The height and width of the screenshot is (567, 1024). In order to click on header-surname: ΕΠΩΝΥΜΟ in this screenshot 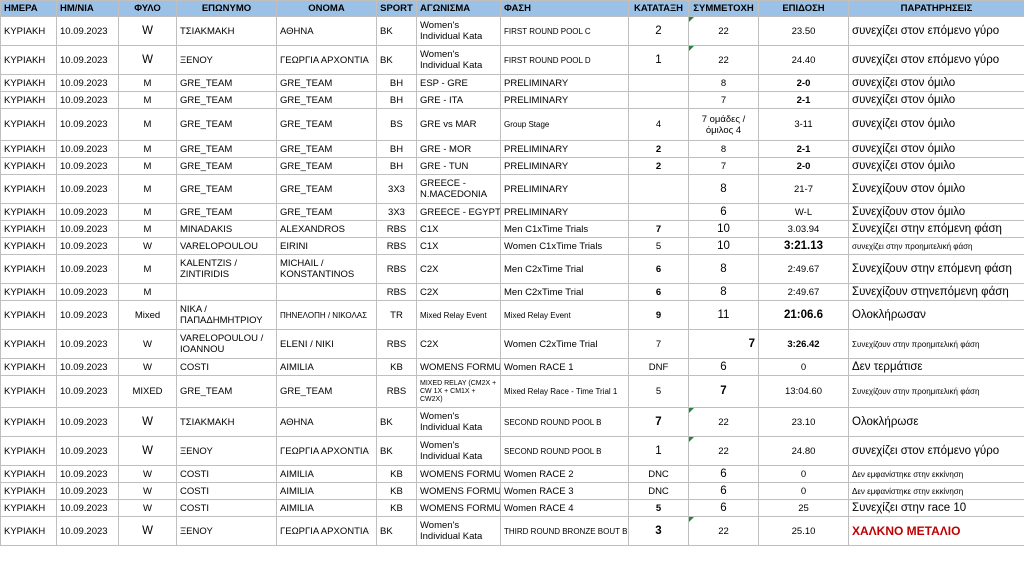, I will do `click(226, 8)`.